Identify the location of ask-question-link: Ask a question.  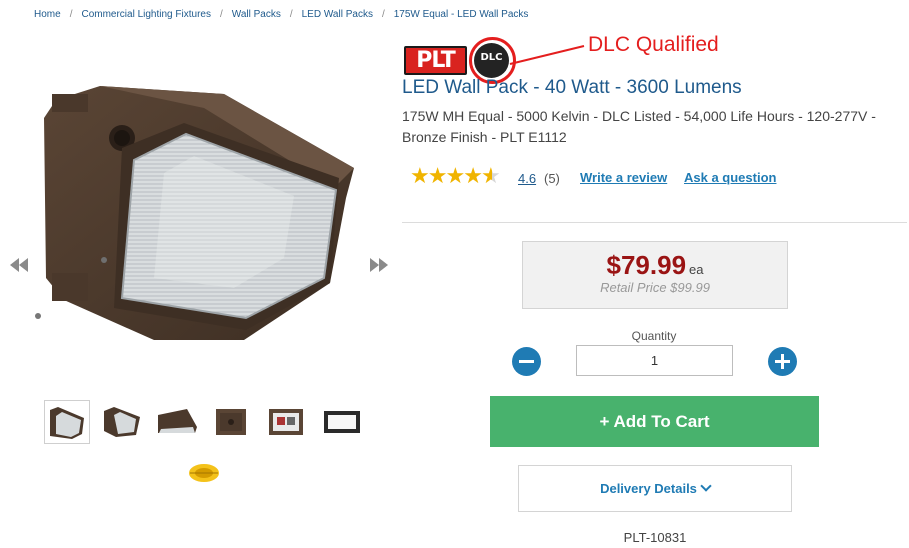
(730, 177).